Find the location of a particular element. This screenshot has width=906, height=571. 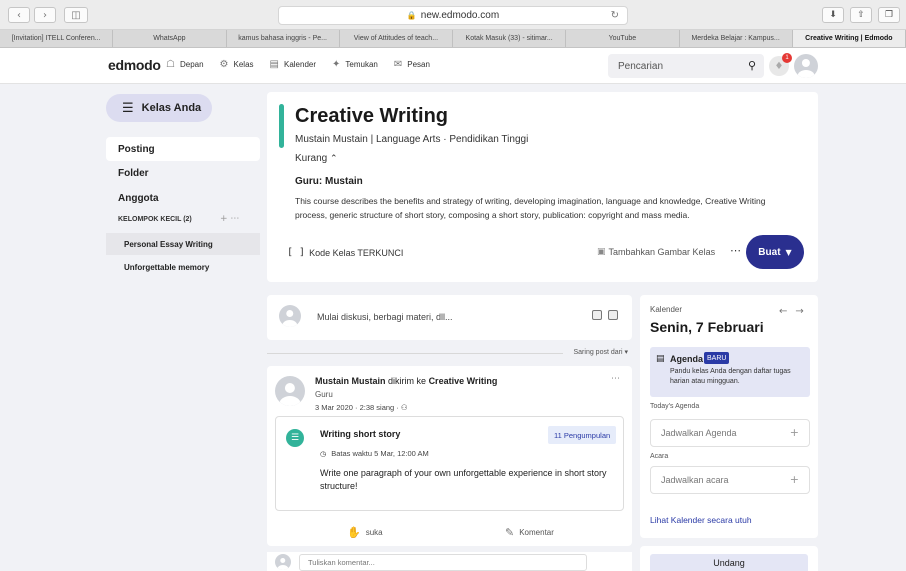

browser-nav: ‹ › ◫ is located at coordinates (48, 15).